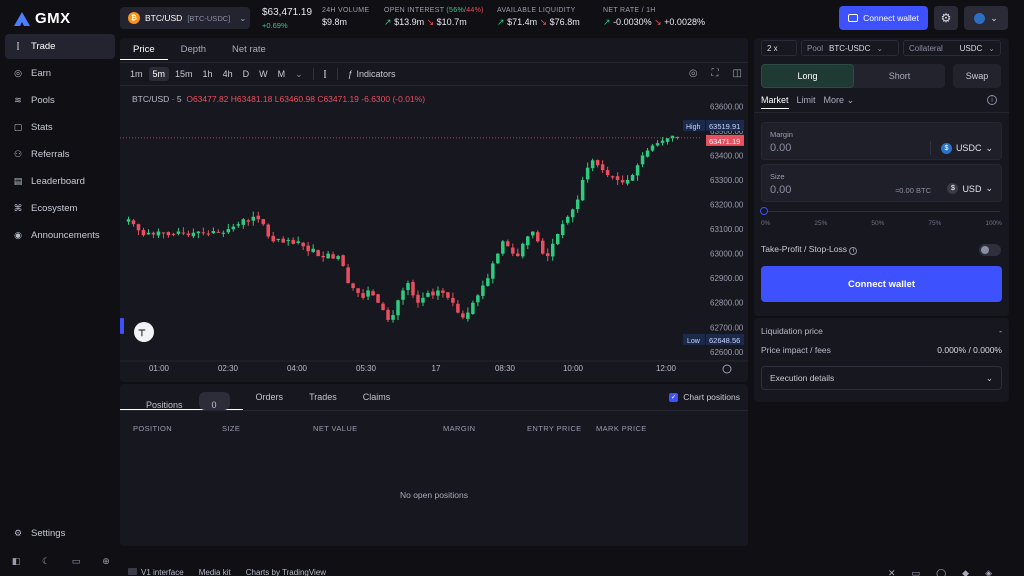 This screenshot has height=576, width=1024. I want to click on low-label: Low, so click(694, 341).